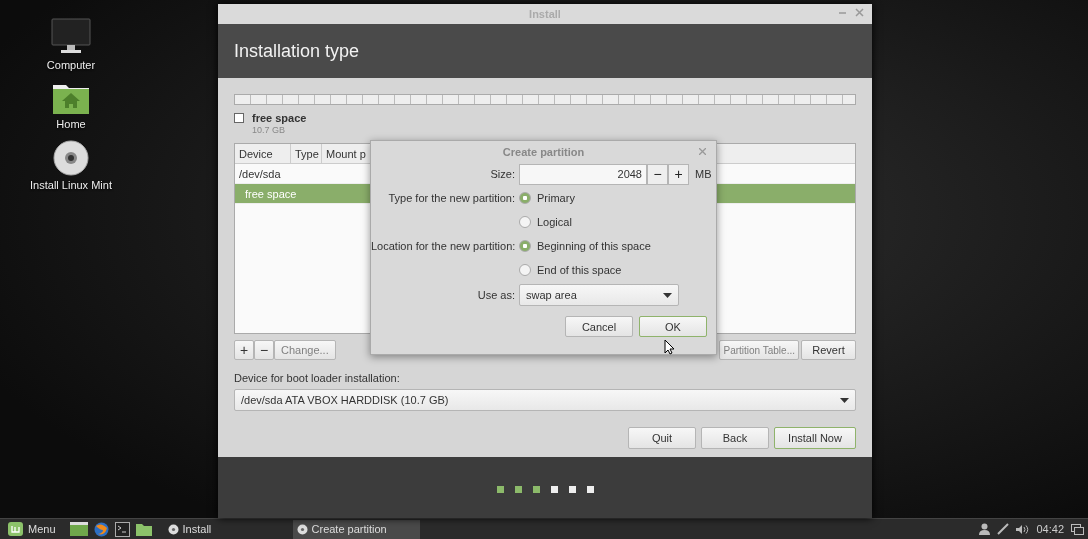 The image size is (1088, 539). I want to click on boot-loader-label: Device for boot loader installation:, so click(317, 378).